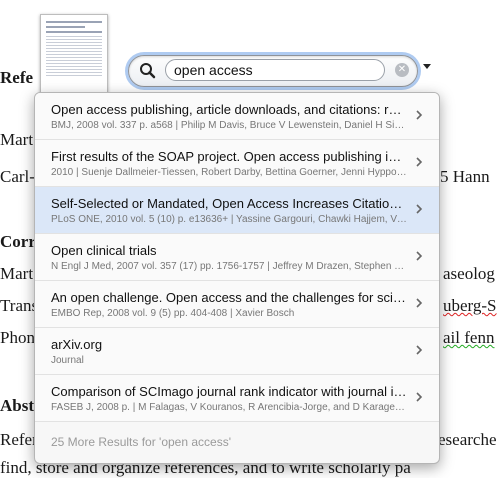 Image resolution: width=500 pixels, height=478 pixels. Describe the element at coordinates (17, 176) in the screenshot. I see `doc-text-line: Carl-` at that location.